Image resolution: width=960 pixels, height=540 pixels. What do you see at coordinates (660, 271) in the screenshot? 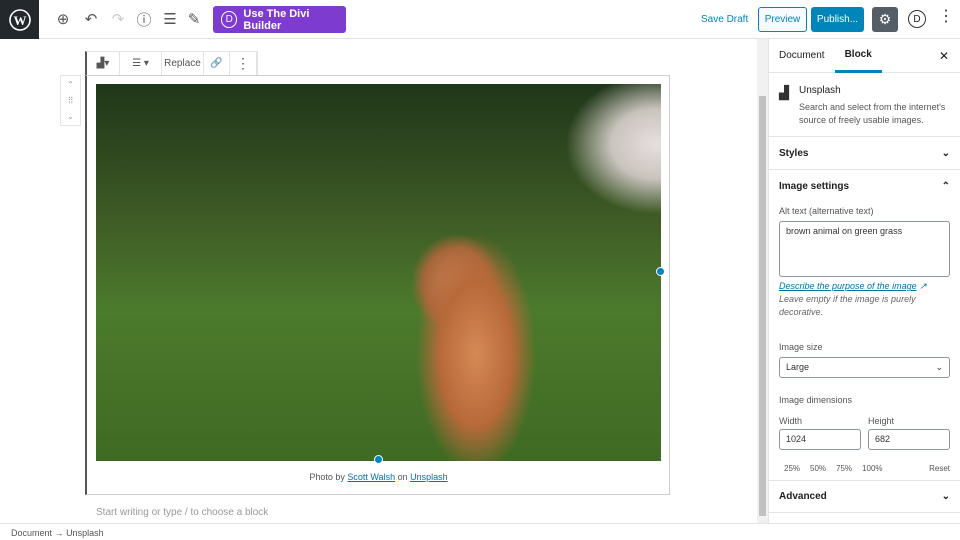
I see `resize-handle-right` at bounding box center [660, 271].